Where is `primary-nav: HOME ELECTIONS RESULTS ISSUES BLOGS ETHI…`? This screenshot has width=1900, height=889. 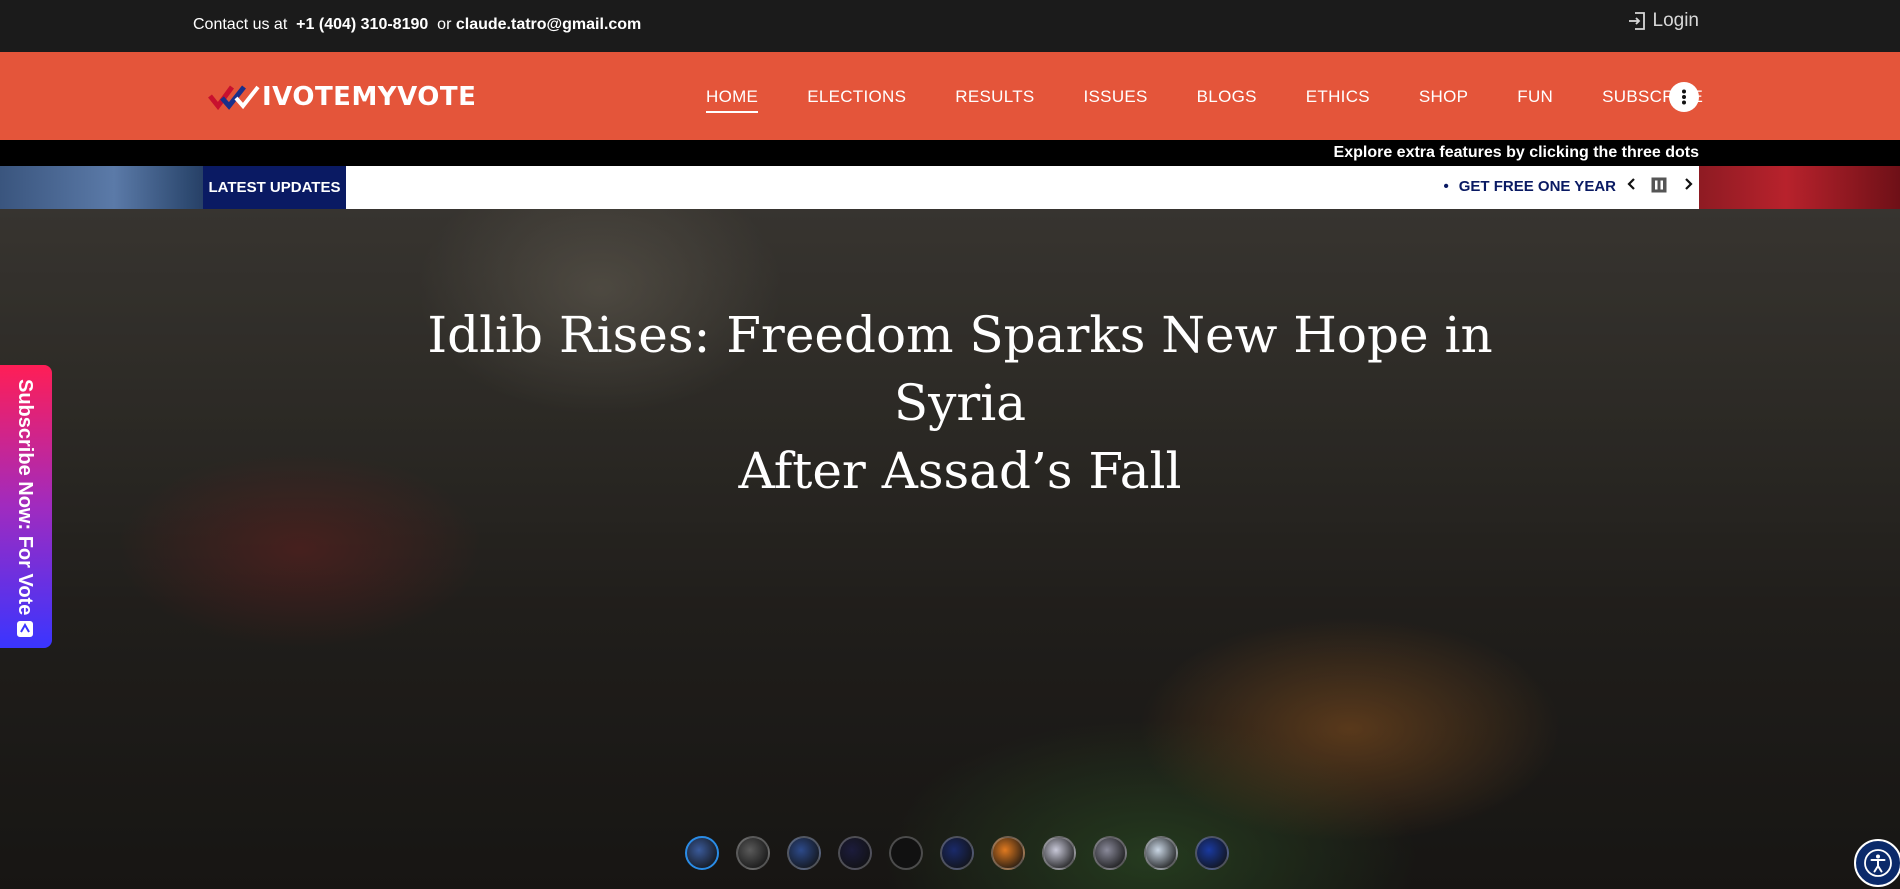 primary-nav: HOME ELECTIONS RESULTS ISSUES BLOGS ETHI… is located at coordinates (1229, 100).